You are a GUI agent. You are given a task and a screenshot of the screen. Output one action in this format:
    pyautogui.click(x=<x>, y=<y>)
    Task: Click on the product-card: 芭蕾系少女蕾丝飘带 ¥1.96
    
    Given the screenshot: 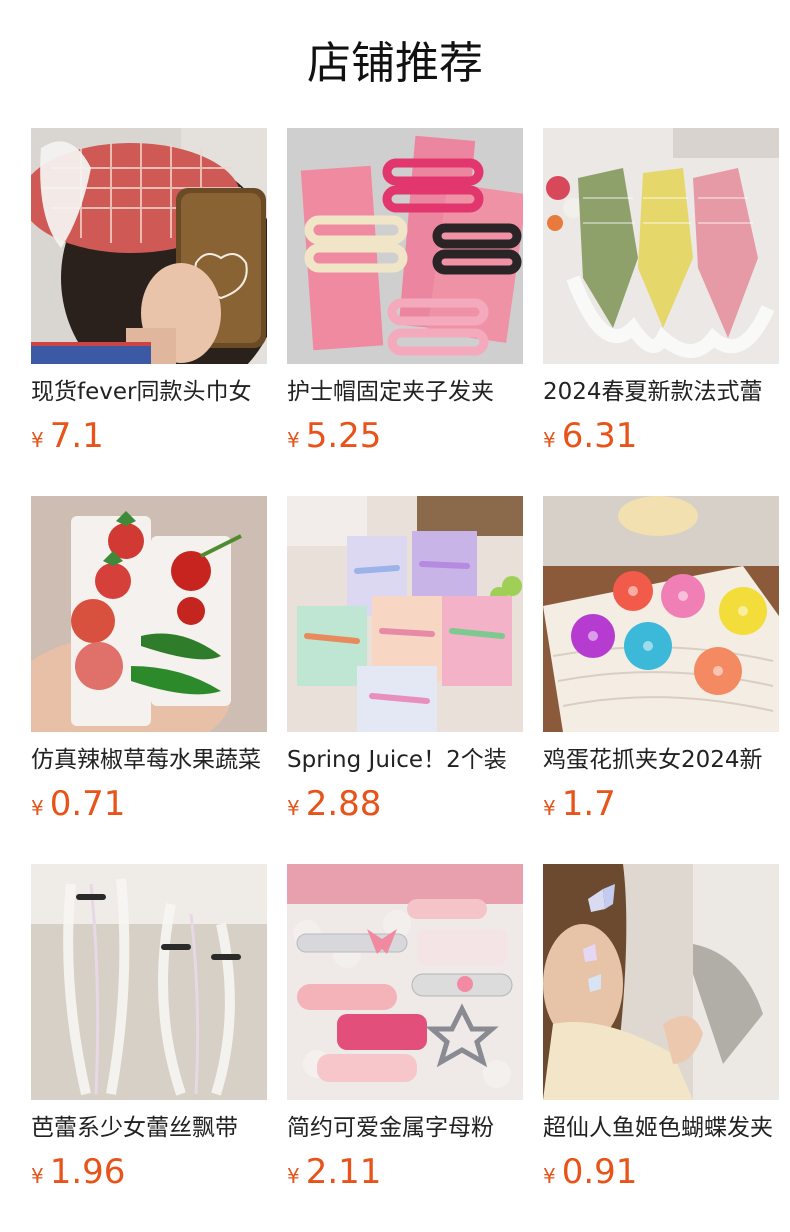 What is the action you would take?
    pyautogui.click(x=149, y=1029)
    